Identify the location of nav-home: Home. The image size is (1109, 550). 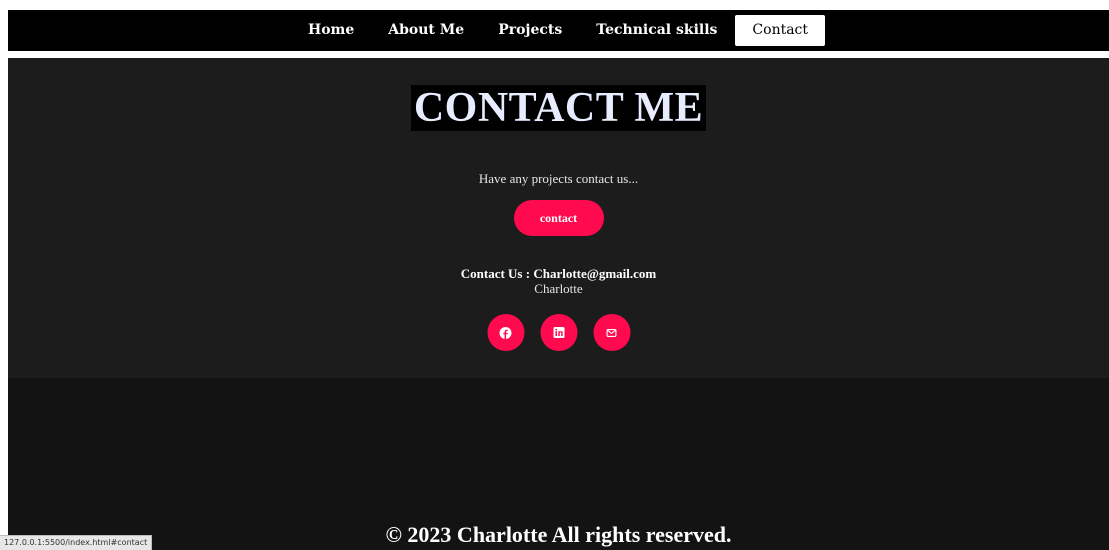
(331, 30).